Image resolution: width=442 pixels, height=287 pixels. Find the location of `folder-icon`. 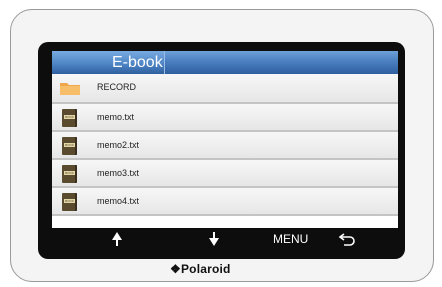

folder-icon is located at coordinates (70, 89).